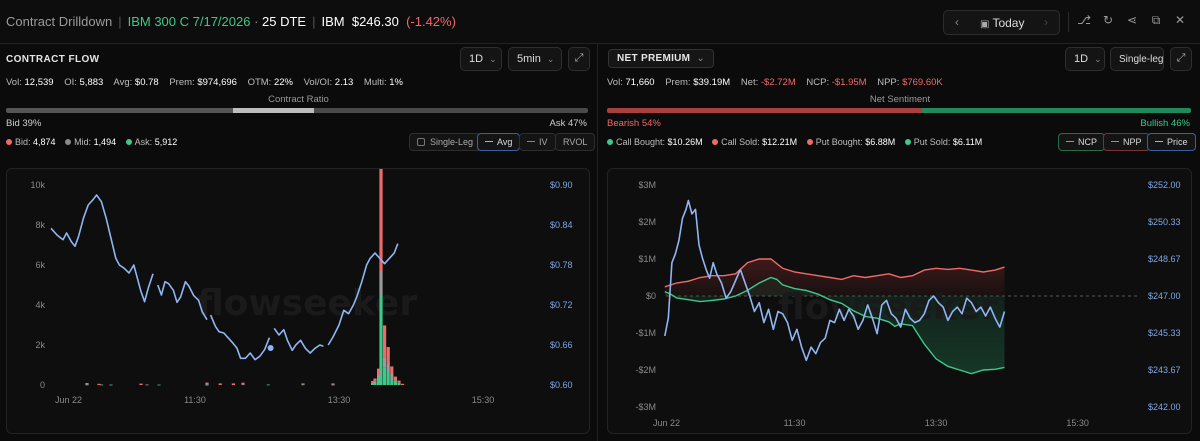 Image resolution: width=1200 pixels, height=441 pixels. I want to click on toggle-label: NPP, so click(1132, 142).